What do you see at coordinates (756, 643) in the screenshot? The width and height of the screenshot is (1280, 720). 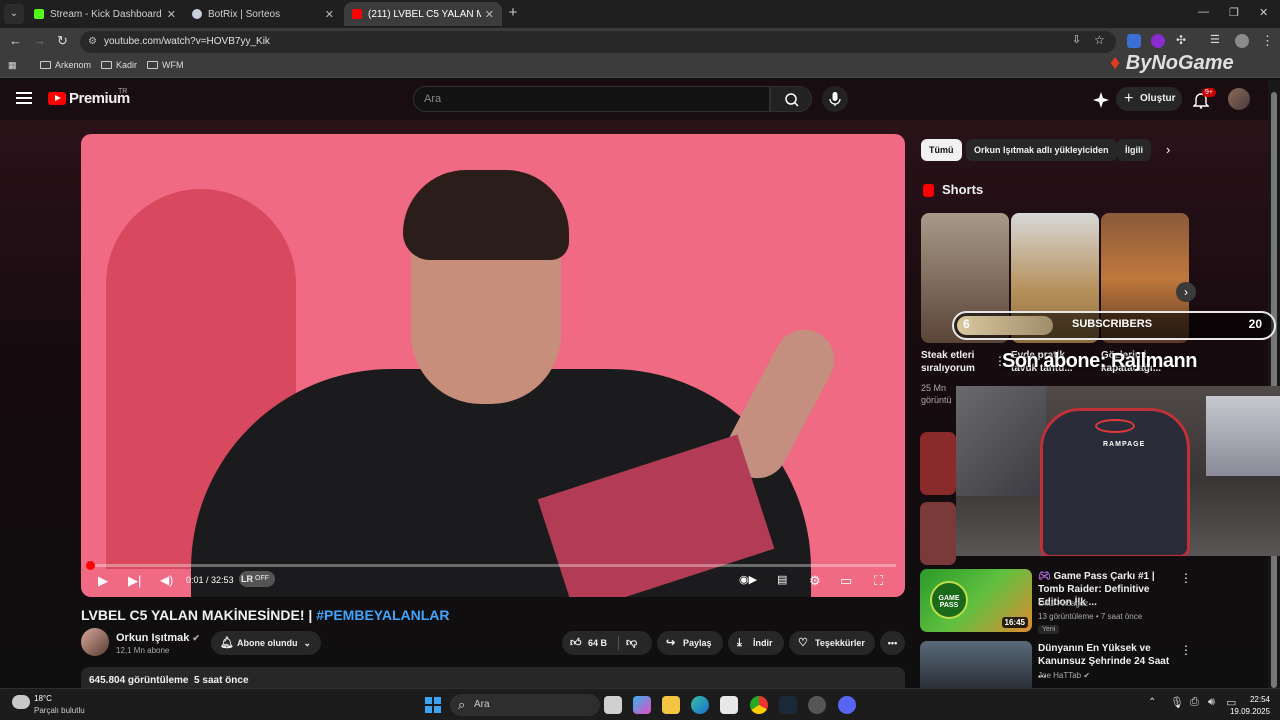 I see `download-button: ⤓ İndir` at bounding box center [756, 643].